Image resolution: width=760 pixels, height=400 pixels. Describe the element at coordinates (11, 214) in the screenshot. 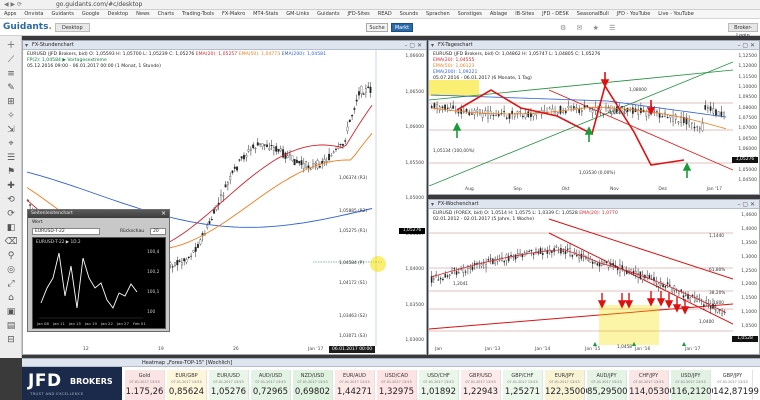

I see `toolbar-tool-icon: ⟳` at that location.